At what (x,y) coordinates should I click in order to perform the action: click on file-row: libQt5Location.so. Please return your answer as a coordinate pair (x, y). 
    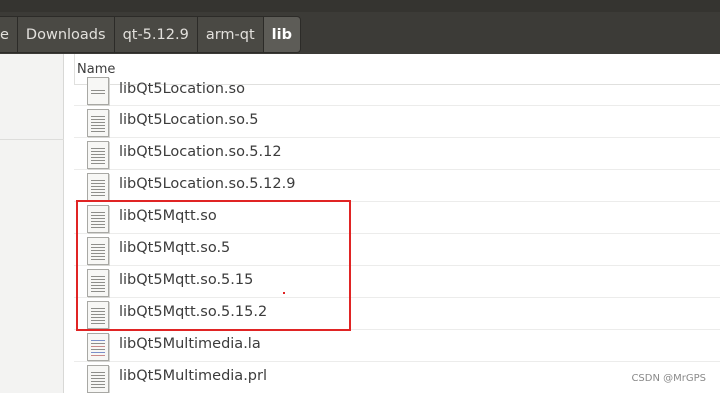
    Looking at the image, I should click on (397, 91).